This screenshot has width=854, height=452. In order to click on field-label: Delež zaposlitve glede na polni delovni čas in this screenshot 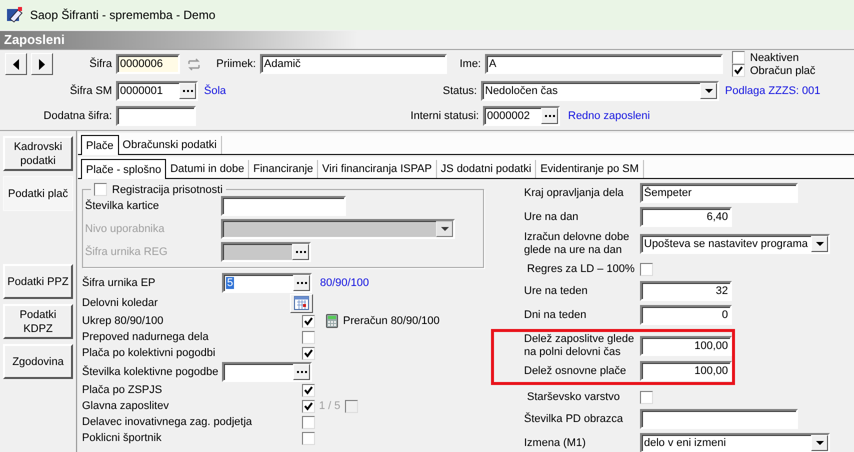, I will do `click(580, 346)`.